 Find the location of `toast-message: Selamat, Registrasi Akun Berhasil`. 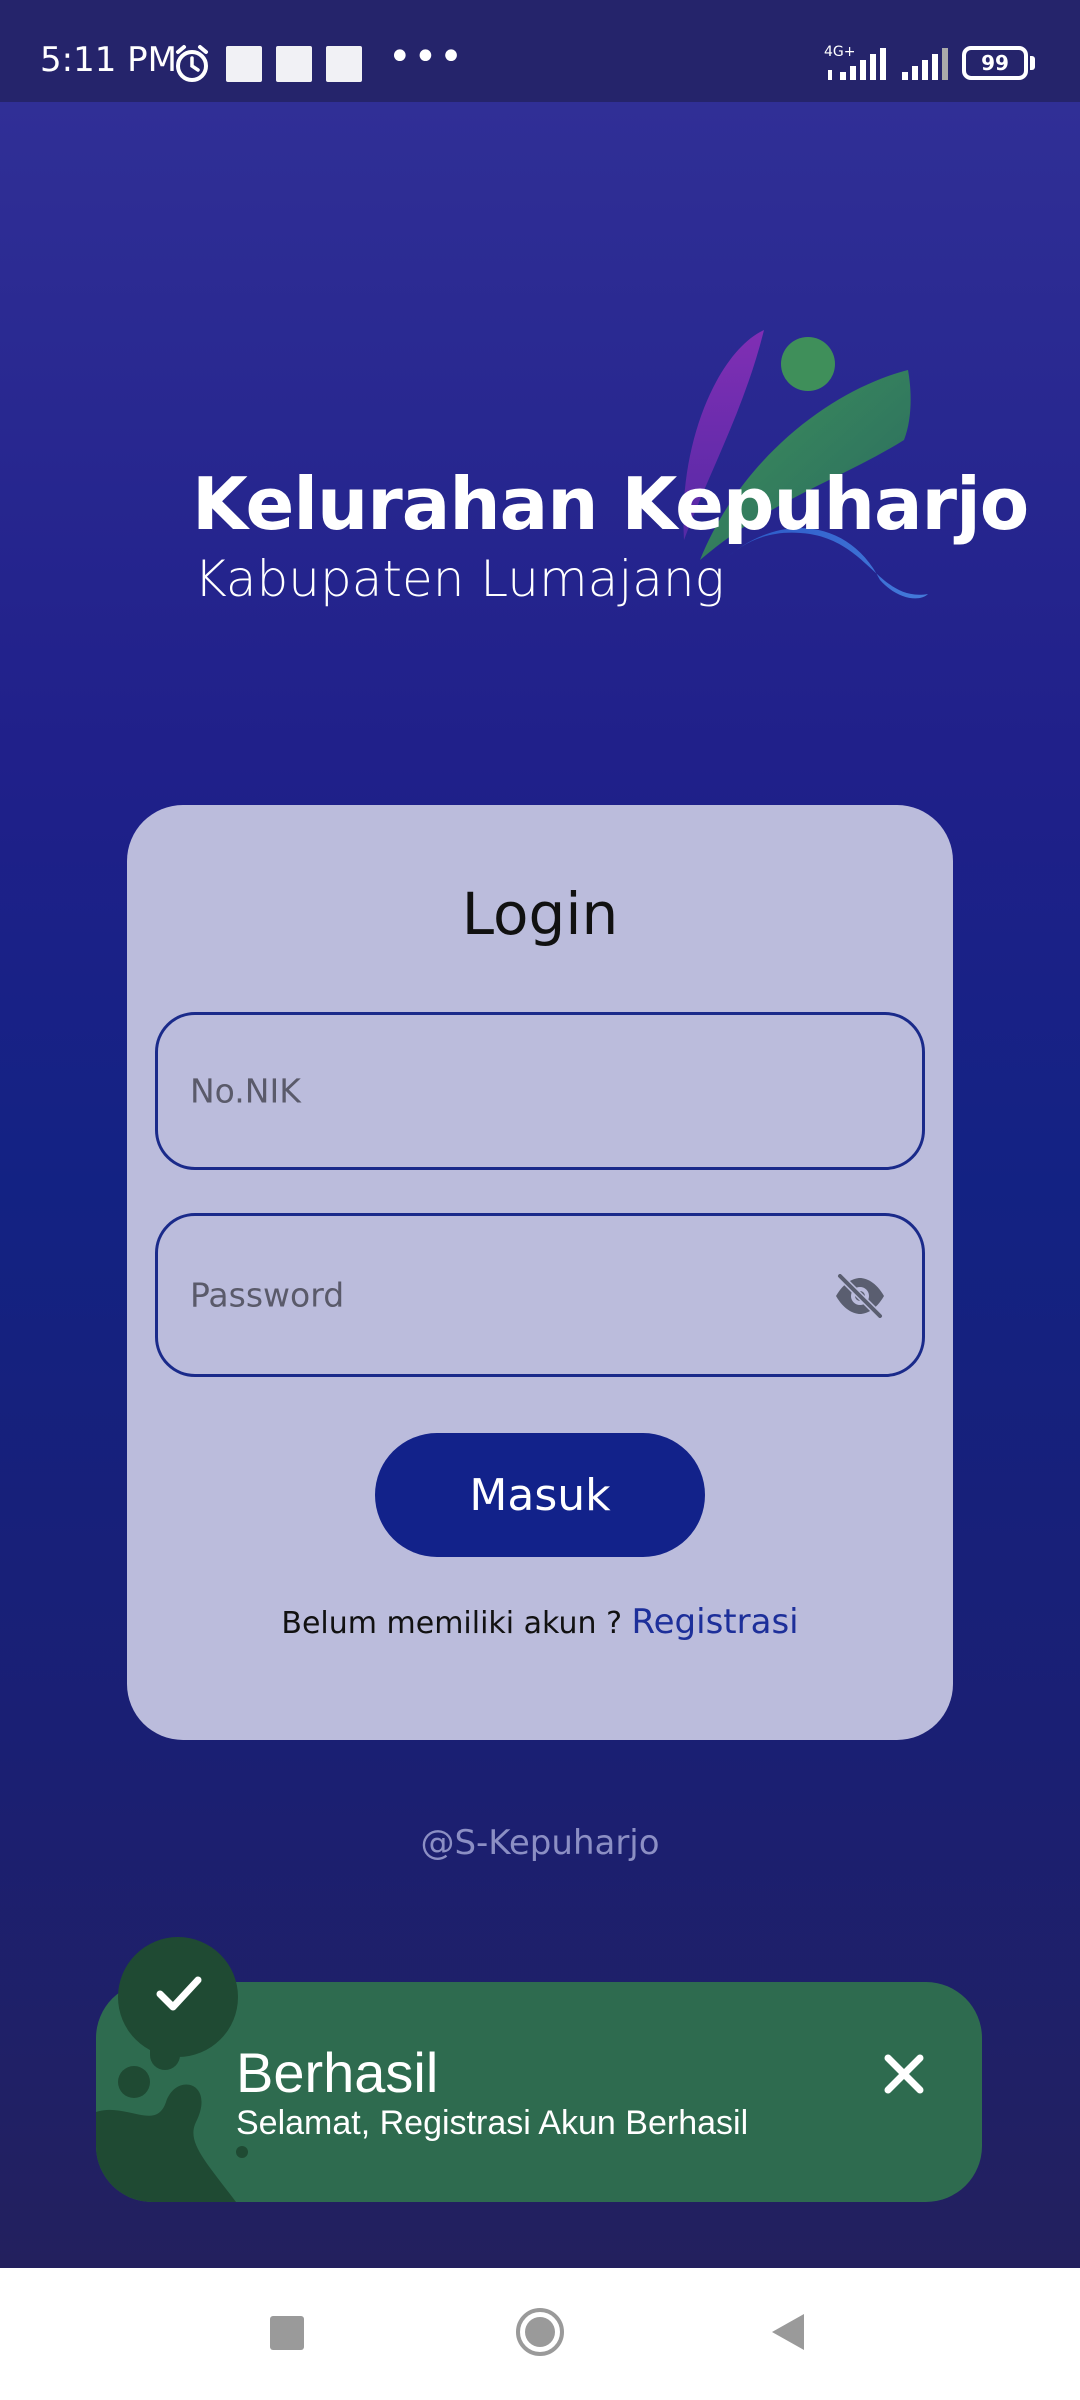

toast-message: Selamat, Registrasi Akun Berhasil is located at coordinates (492, 2123).